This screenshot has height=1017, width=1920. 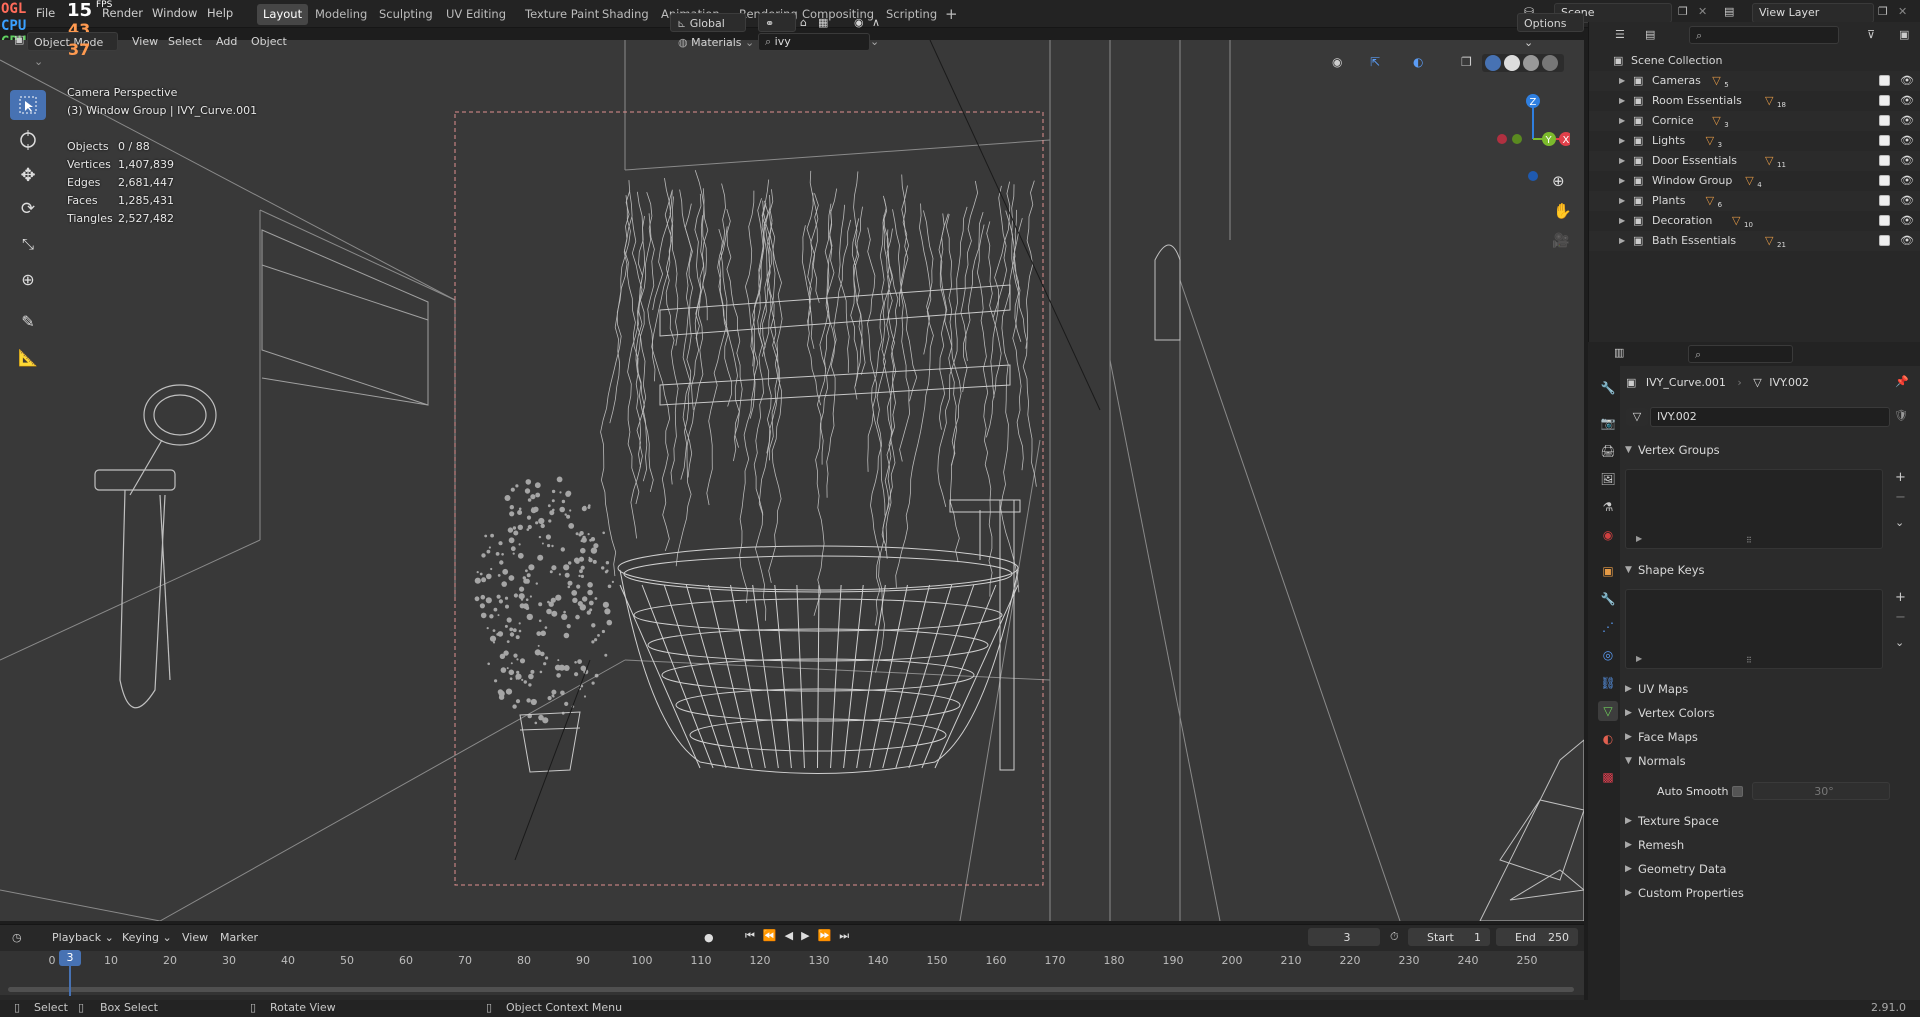 I want to click on breadcrumb-object: IVY_Curve.001, so click(x=1686, y=382).